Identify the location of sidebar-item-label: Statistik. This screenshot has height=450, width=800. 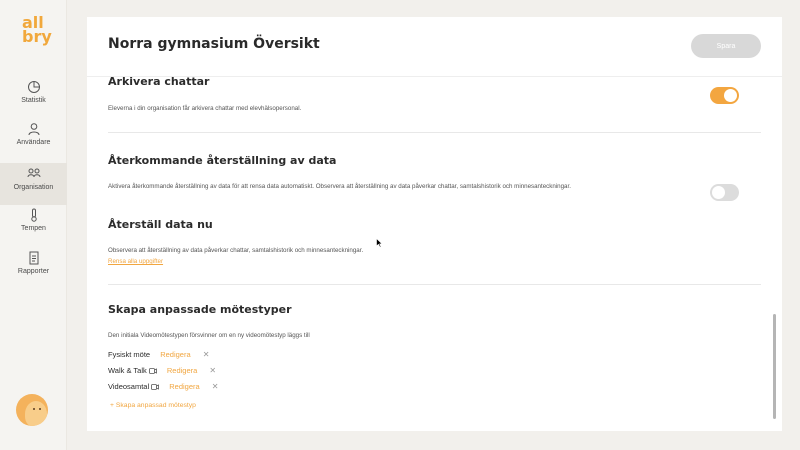
(33, 100).